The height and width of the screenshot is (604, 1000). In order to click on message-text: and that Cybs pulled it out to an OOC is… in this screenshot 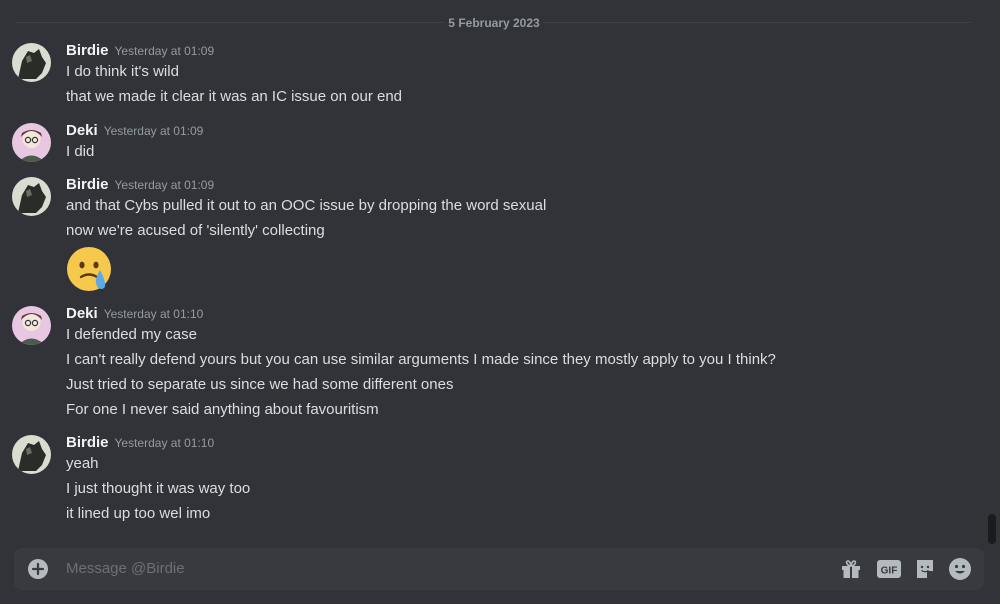, I will do `click(306, 205)`.